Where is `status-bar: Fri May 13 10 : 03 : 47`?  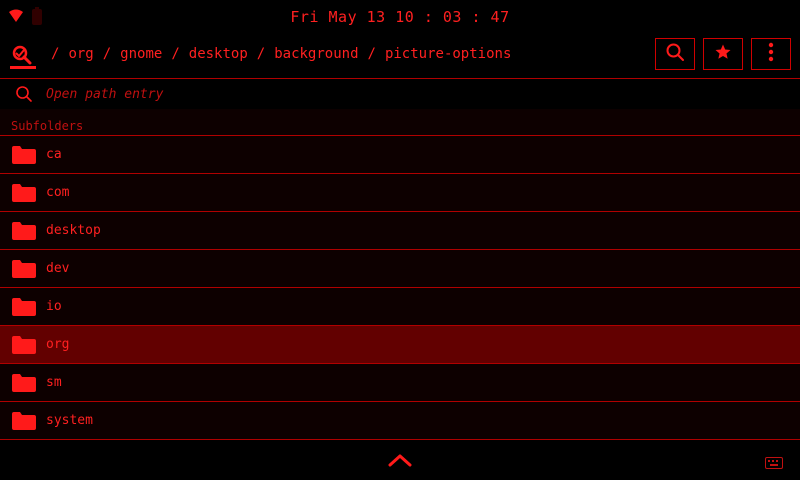 status-bar: Fri May 13 10 : 03 : 47 is located at coordinates (400, 17).